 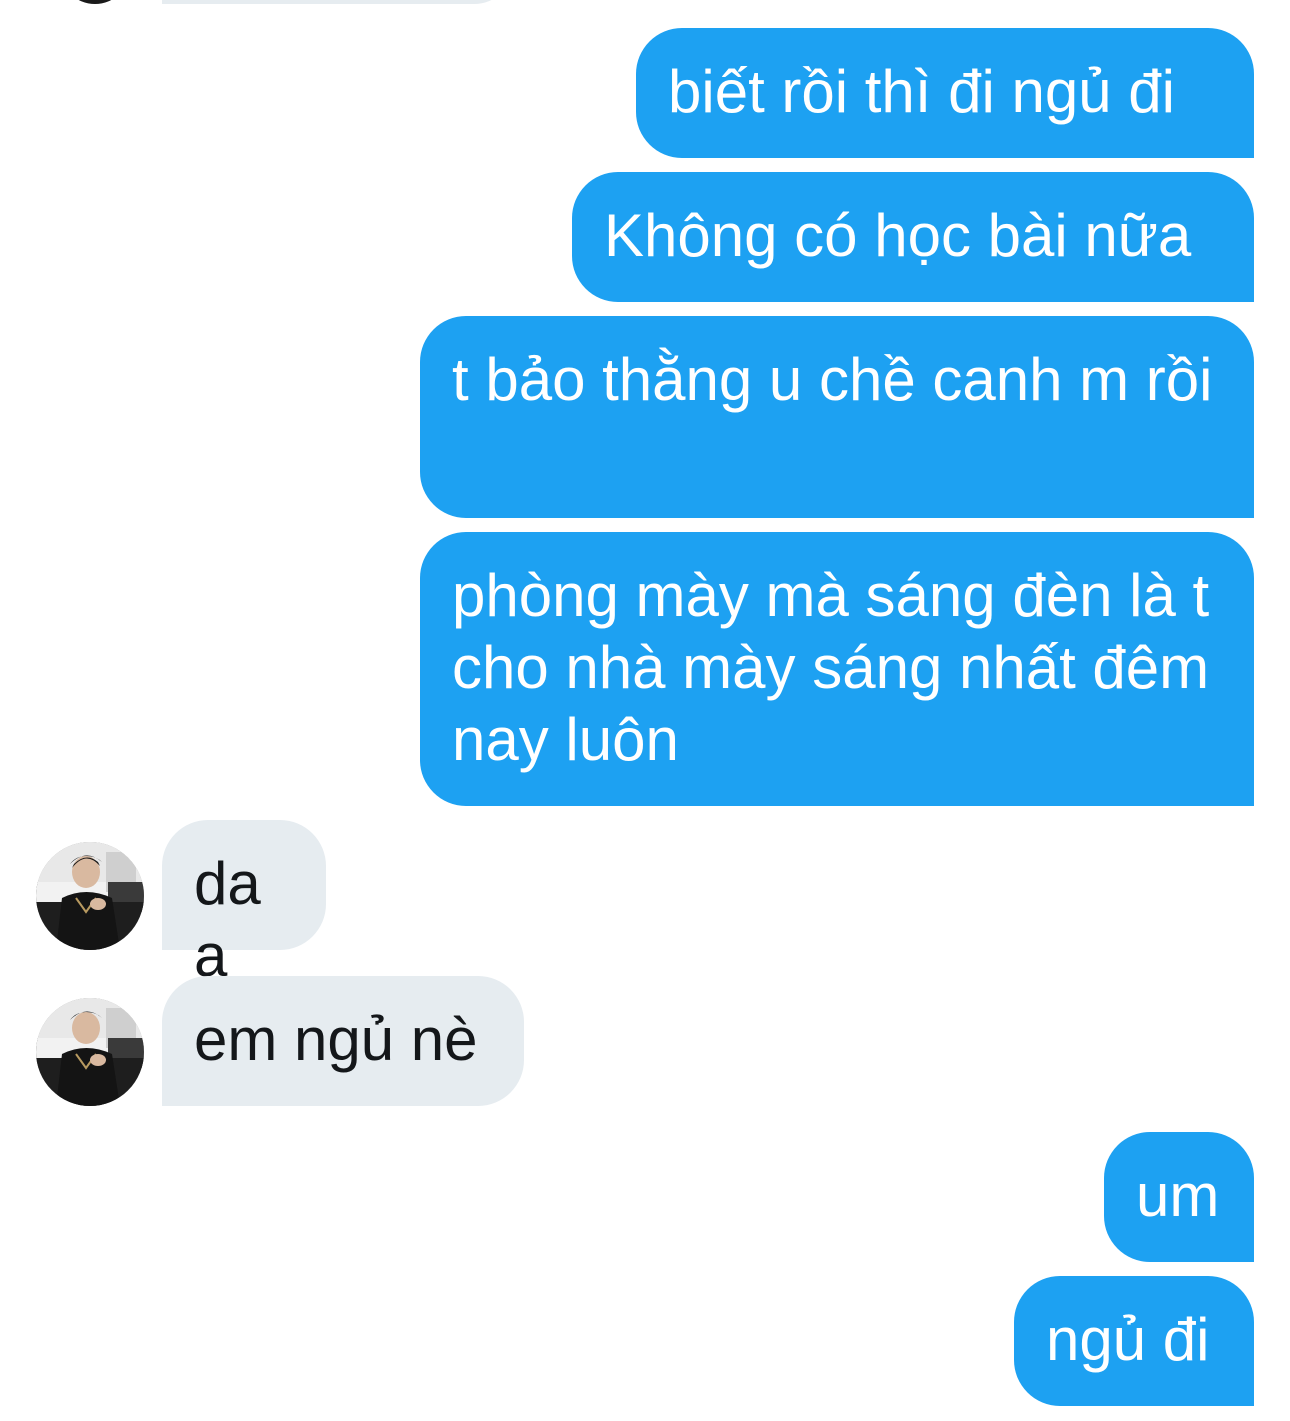 What do you see at coordinates (343, 1041) in the screenshot?
I see `received-message-bubble: em ngủ nè` at bounding box center [343, 1041].